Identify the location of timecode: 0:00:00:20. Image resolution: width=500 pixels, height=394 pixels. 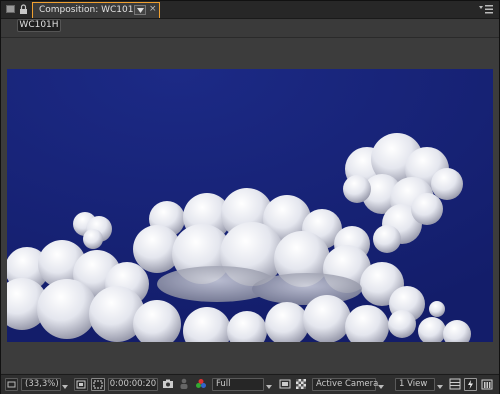
(133, 384).